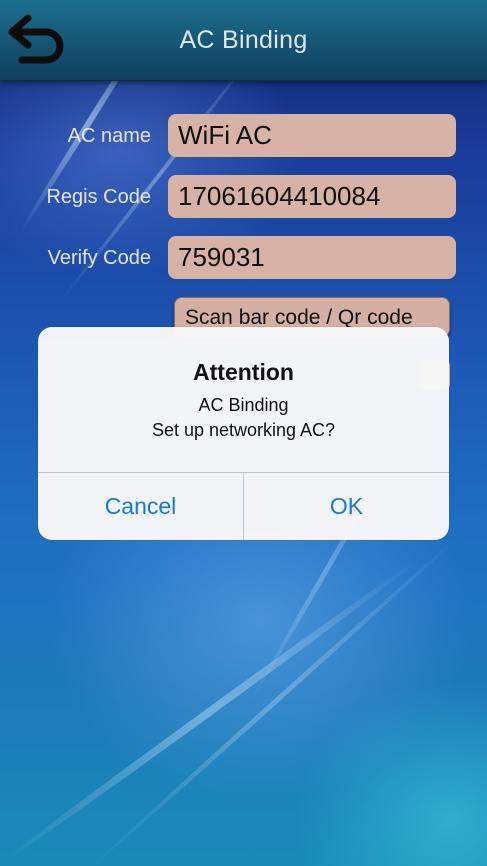 This screenshot has width=487, height=866. I want to click on regis-code-label: Regis Code, so click(98, 197).